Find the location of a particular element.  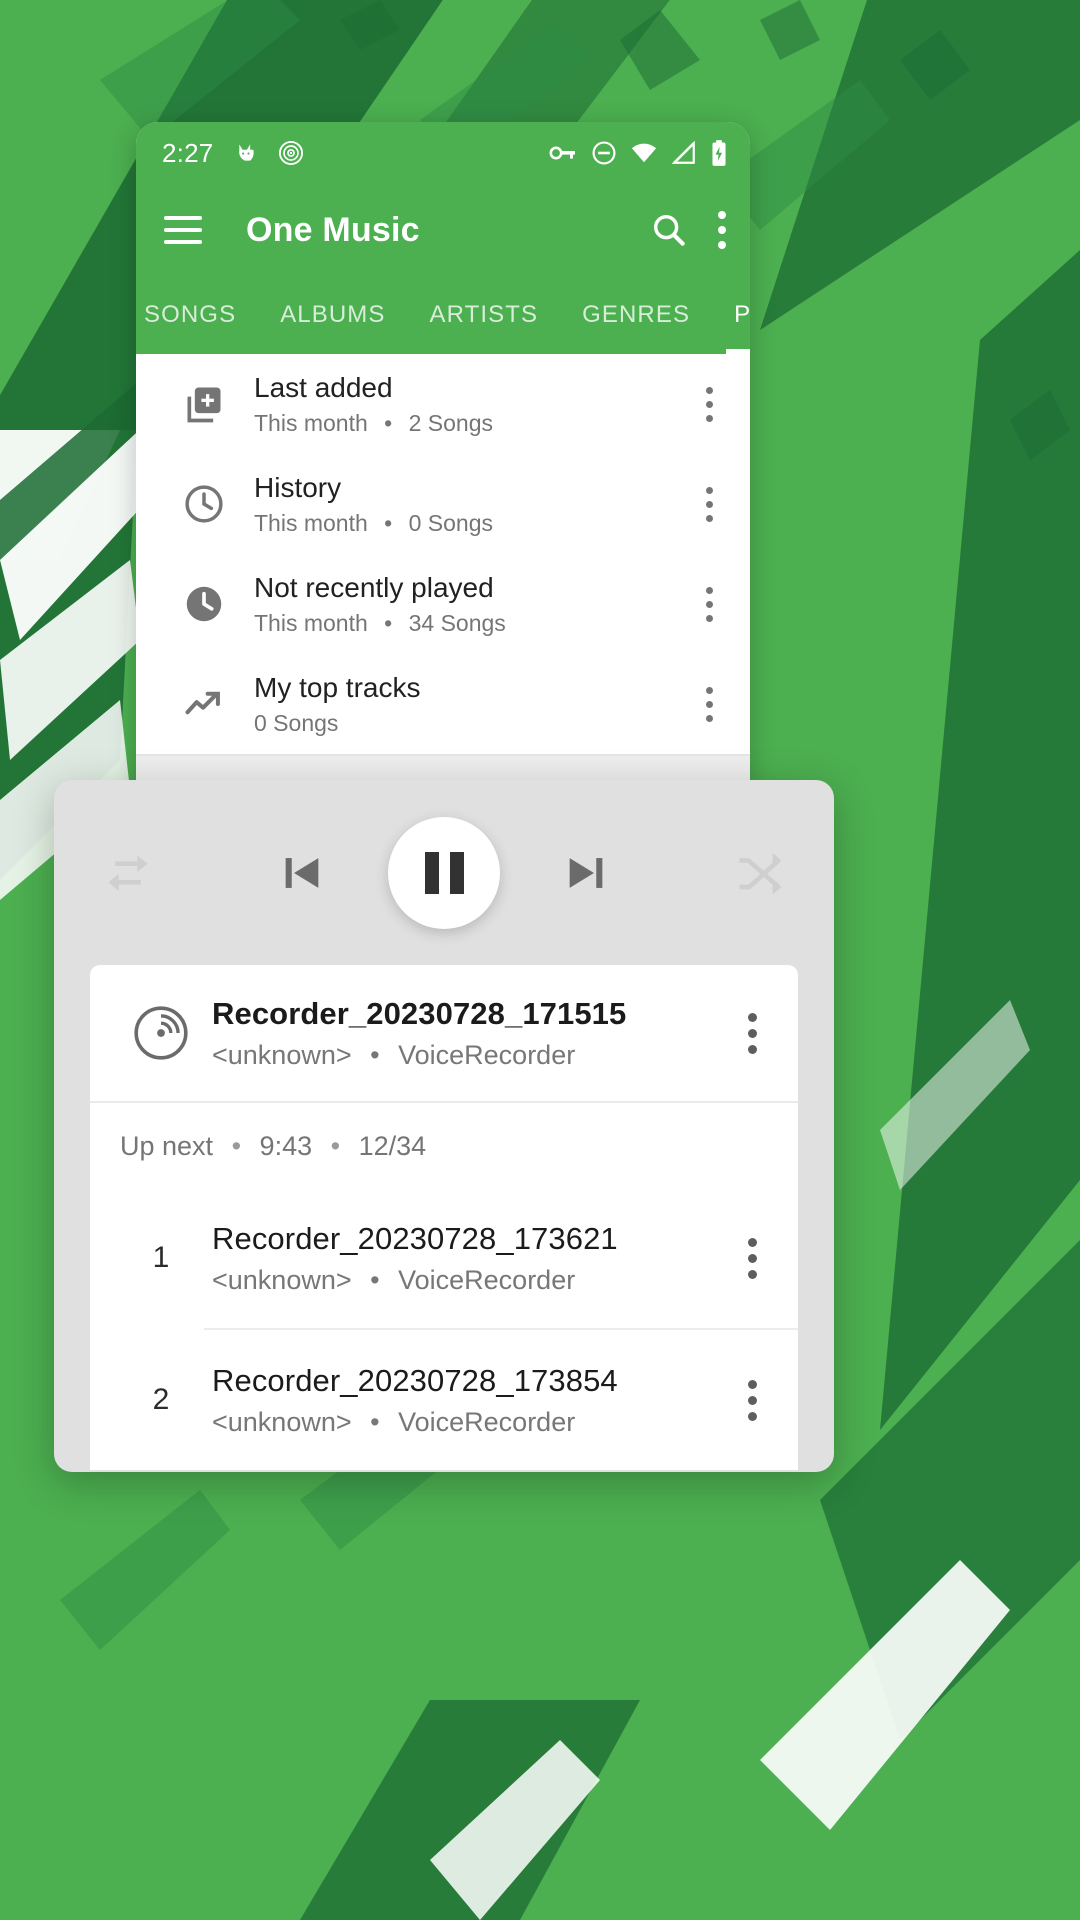

cellular-signal-icon is located at coordinates (683, 152).